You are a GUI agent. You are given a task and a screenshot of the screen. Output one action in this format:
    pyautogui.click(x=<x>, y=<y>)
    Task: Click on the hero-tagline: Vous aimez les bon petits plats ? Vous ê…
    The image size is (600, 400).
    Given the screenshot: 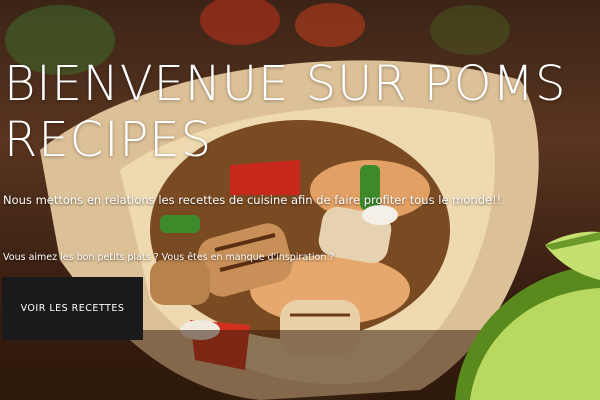 What is the action you would take?
    pyautogui.click(x=169, y=257)
    